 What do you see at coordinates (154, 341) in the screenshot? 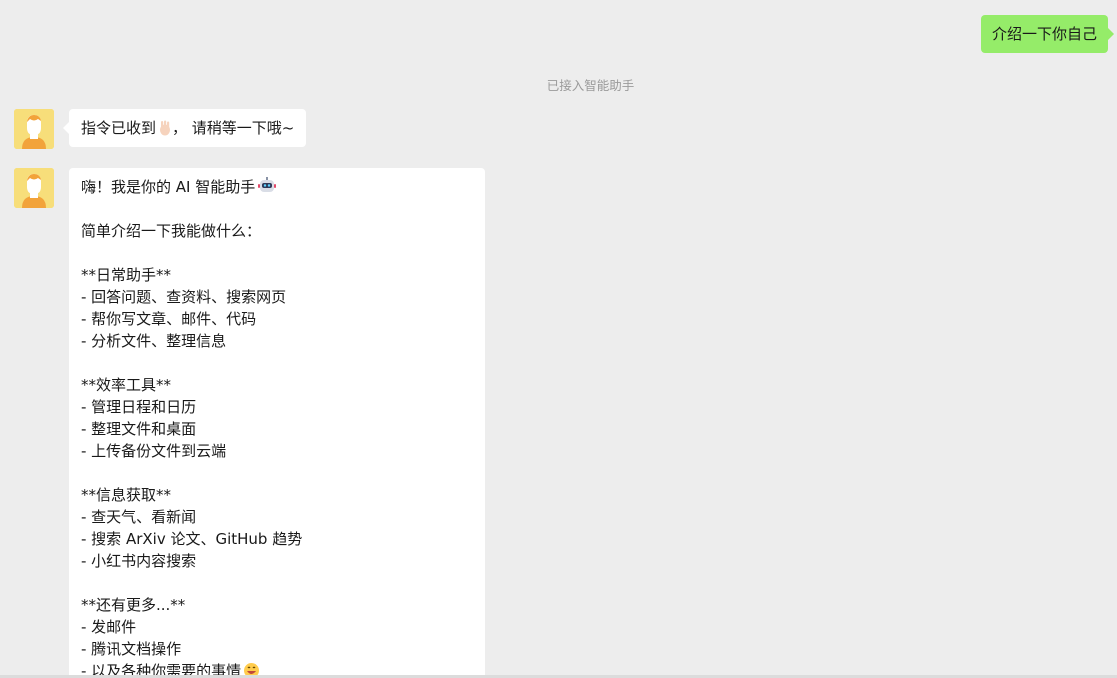
I see `message-line: - 分析文件、整理信息` at bounding box center [154, 341].